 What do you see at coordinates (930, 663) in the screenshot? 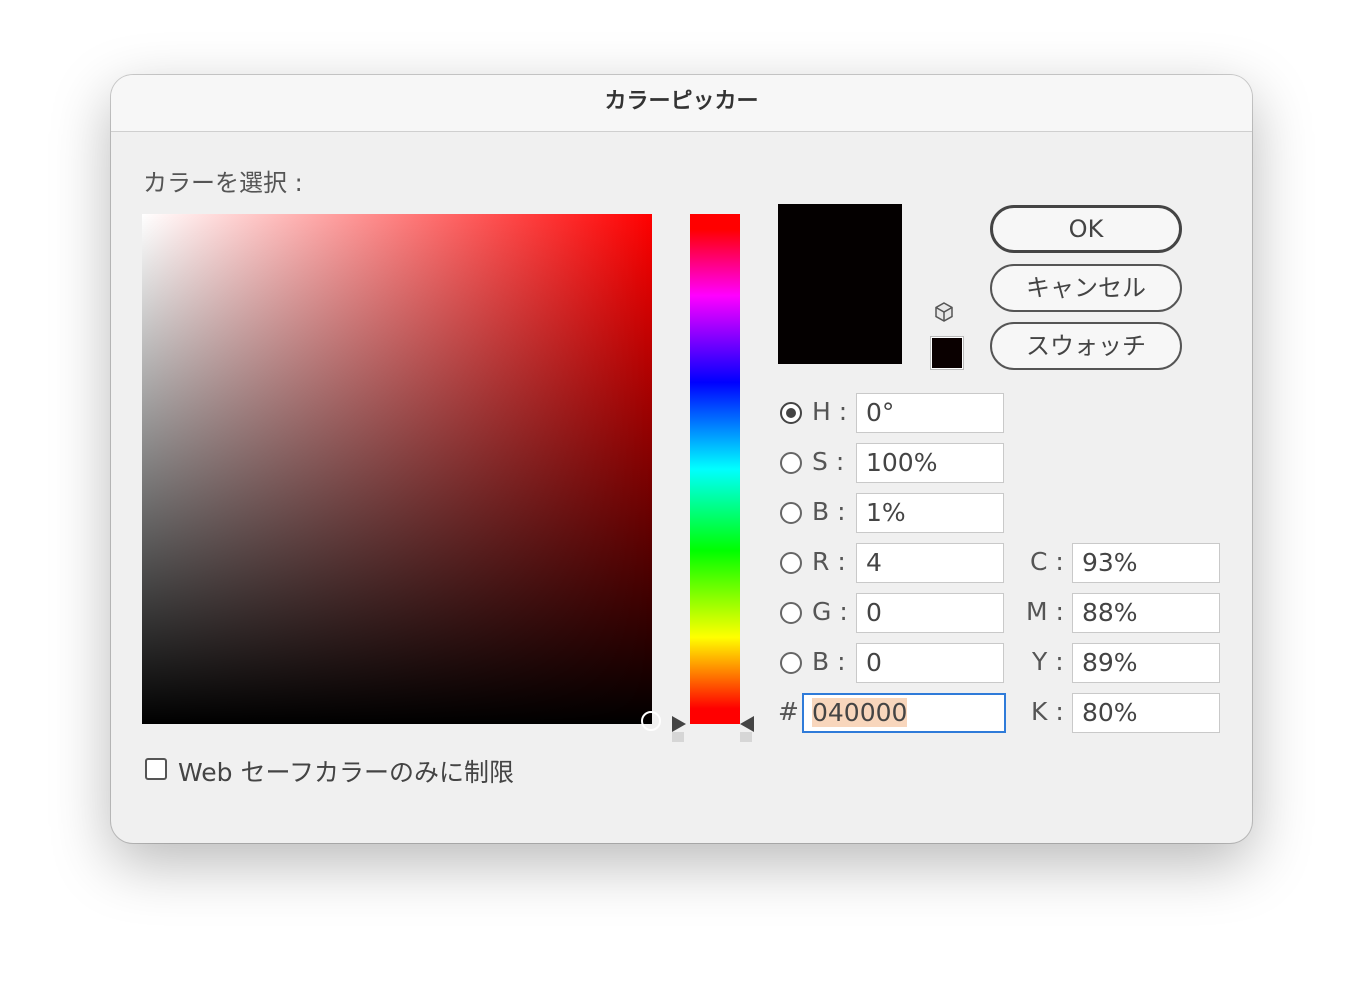
I see `blue-field: 0` at bounding box center [930, 663].